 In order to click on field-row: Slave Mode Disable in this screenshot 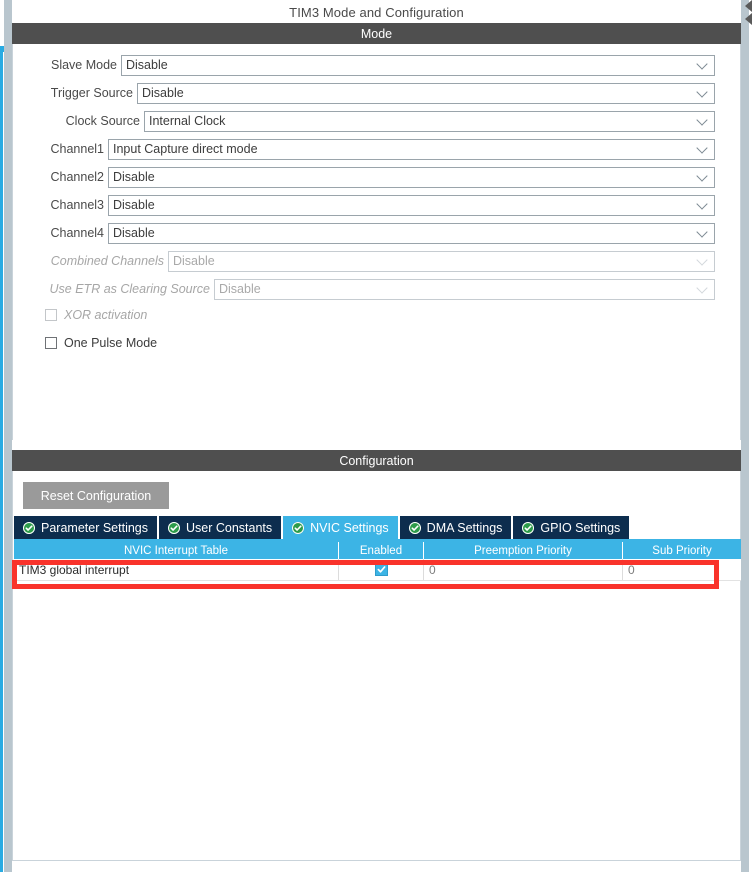, I will do `click(380, 65)`.